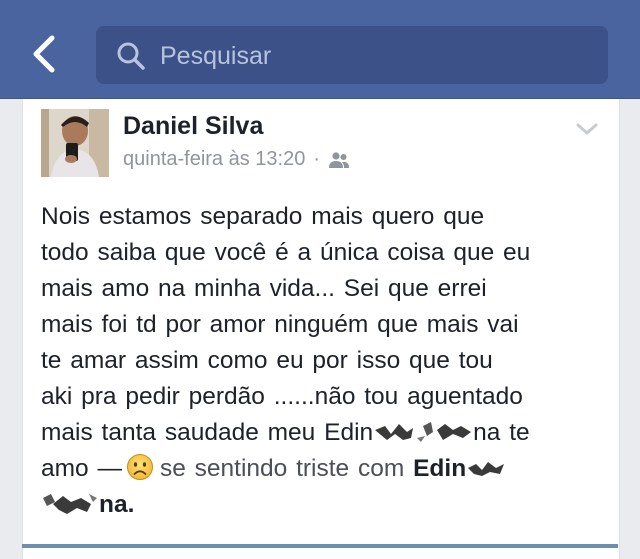  What do you see at coordinates (131, 56) in the screenshot?
I see `search-icon` at bounding box center [131, 56].